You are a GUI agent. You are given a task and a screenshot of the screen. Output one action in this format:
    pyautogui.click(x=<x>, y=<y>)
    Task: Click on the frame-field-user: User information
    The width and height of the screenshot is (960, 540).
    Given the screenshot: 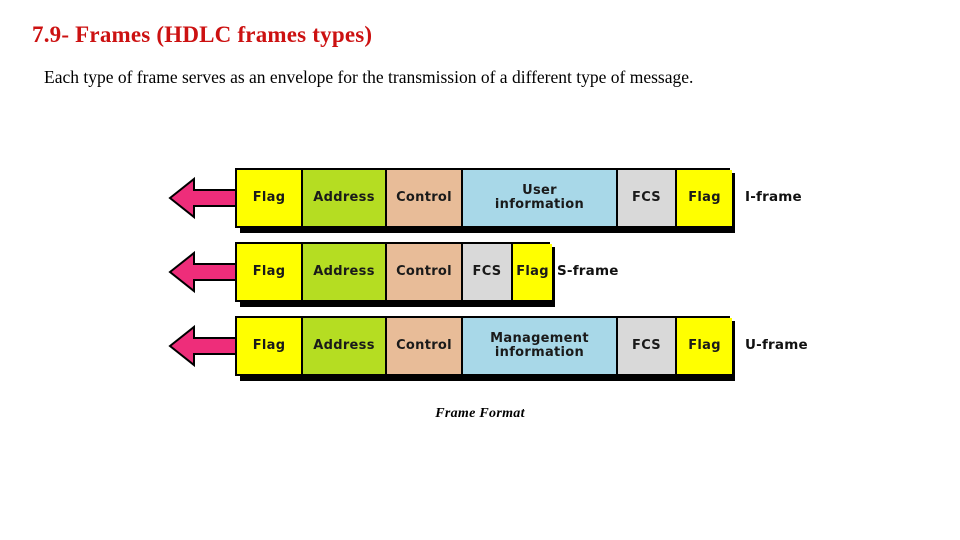 What is the action you would take?
    pyautogui.click(x=540, y=198)
    